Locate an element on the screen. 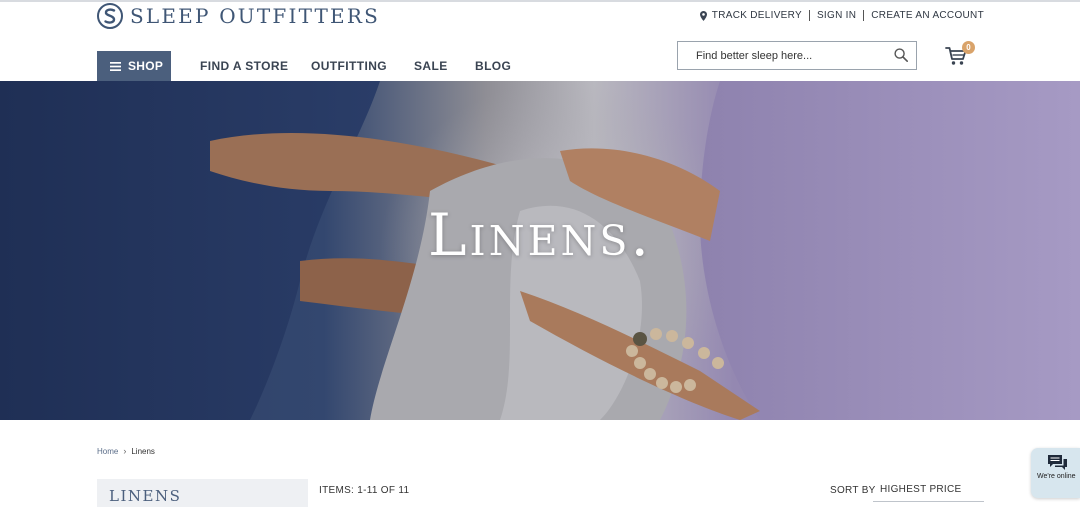  logo-text: SLEEP OUTFITTERS is located at coordinates (255, 16).